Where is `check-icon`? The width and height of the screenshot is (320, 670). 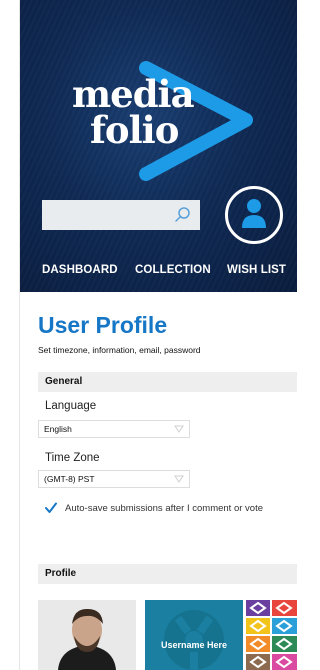 check-icon is located at coordinates (51, 508).